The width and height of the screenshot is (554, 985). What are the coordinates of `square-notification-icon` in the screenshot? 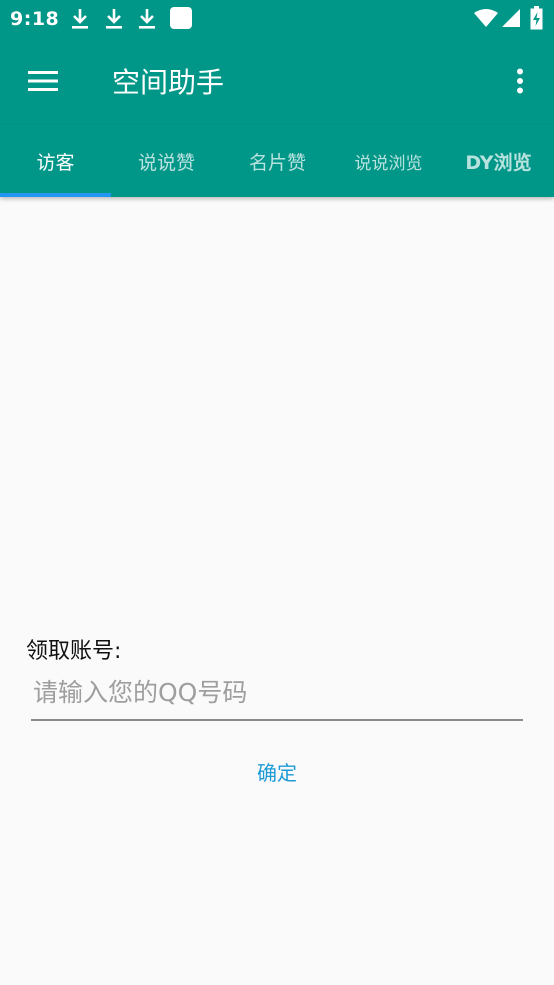 It's located at (181, 18).